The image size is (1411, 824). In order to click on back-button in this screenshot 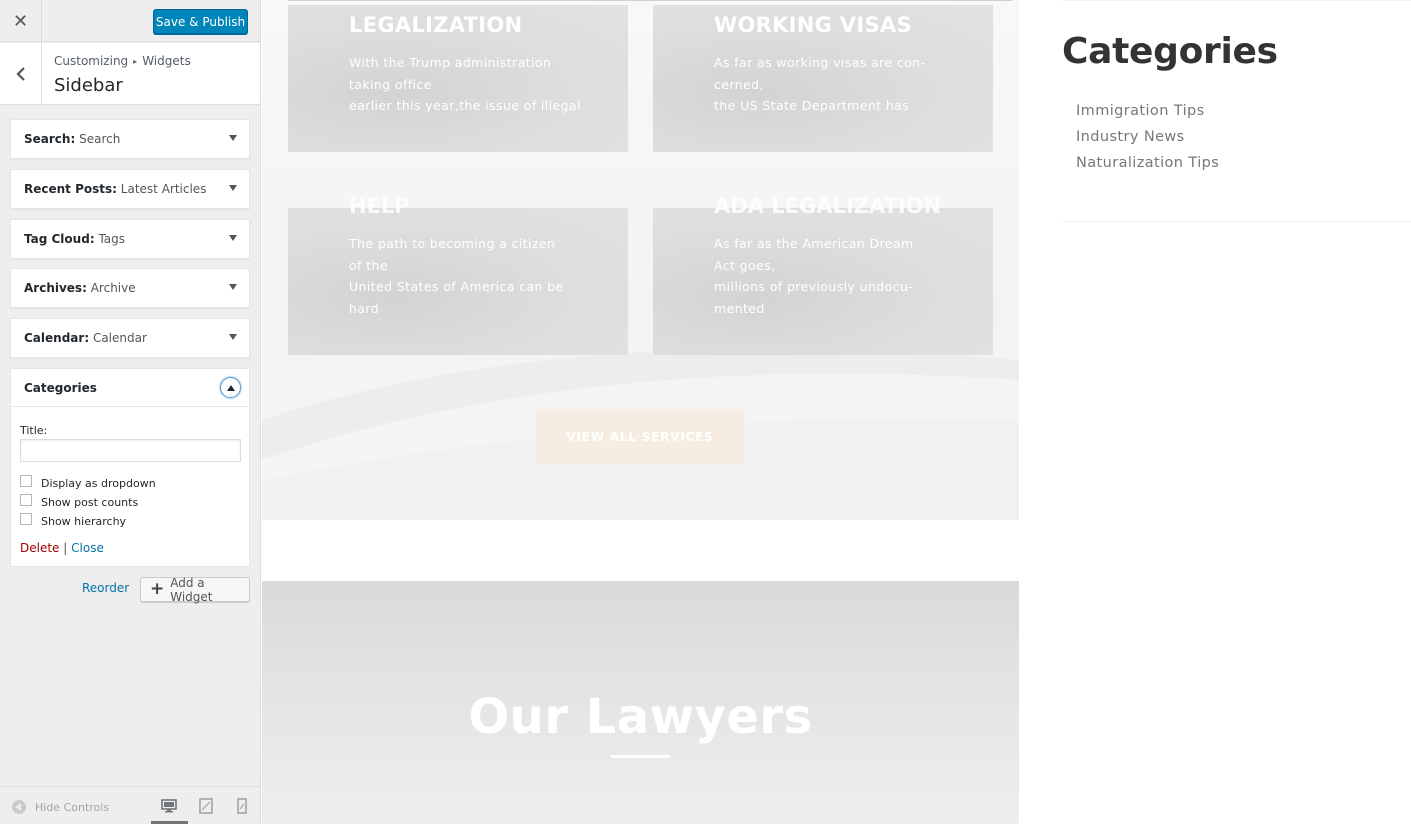, I will do `click(21, 74)`.